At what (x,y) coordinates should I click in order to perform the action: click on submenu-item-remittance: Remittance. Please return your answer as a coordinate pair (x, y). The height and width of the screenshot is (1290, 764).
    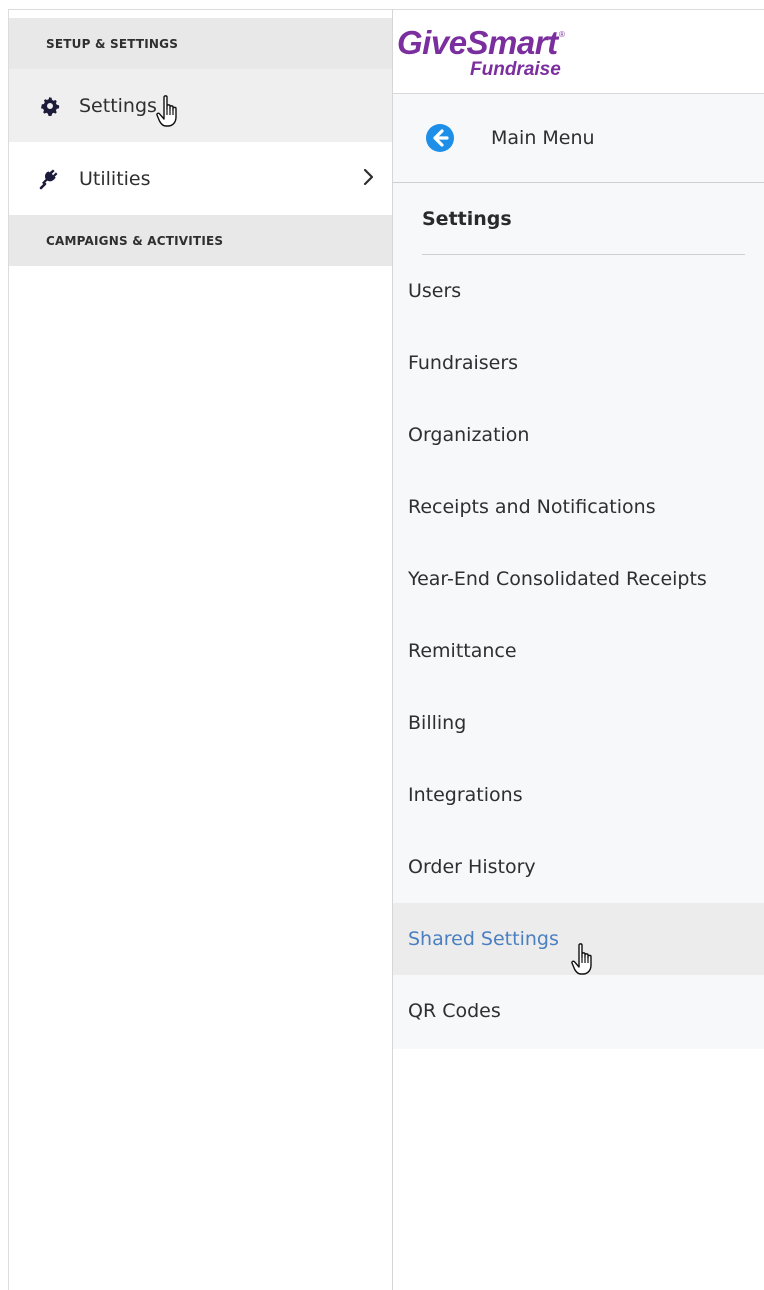
    Looking at the image, I should click on (578, 651).